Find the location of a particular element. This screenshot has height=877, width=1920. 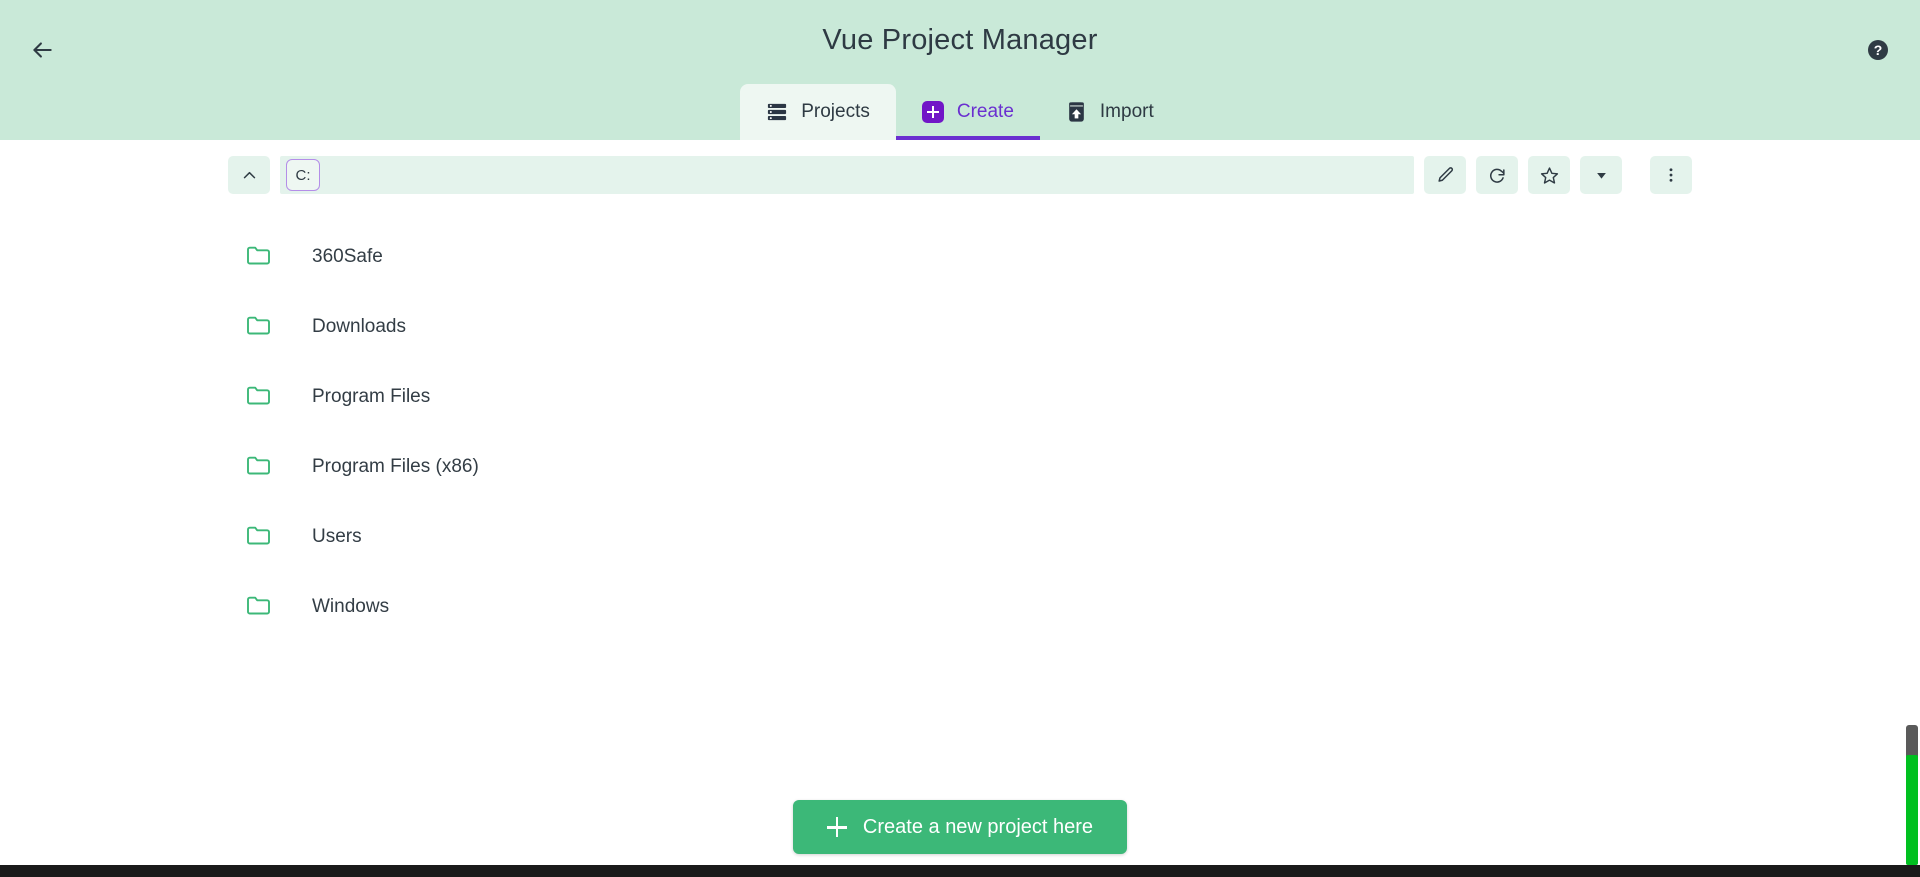

help-button: ? is located at coordinates (1878, 50).